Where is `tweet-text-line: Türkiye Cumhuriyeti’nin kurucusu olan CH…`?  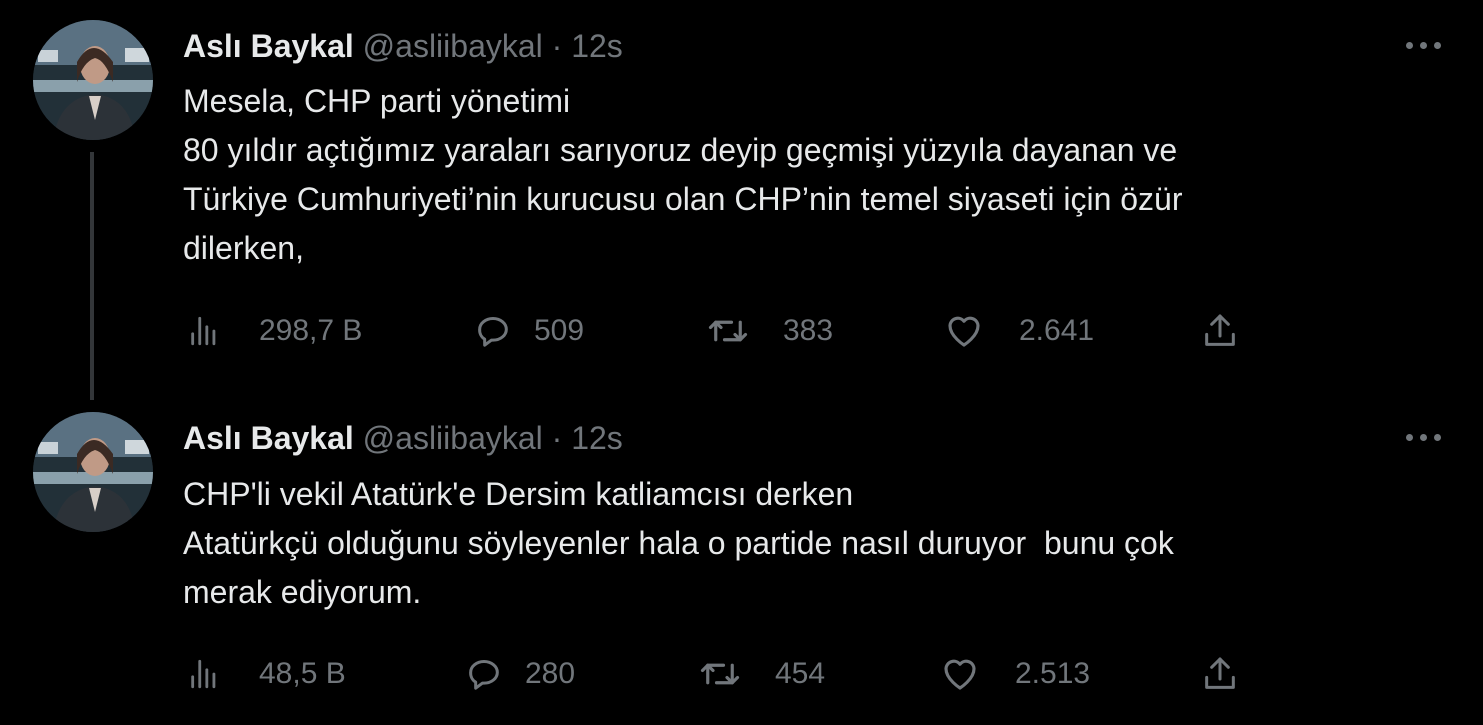 tweet-text-line: Türkiye Cumhuriyeti’nin kurucusu olan CH… is located at coordinates (683, 199).